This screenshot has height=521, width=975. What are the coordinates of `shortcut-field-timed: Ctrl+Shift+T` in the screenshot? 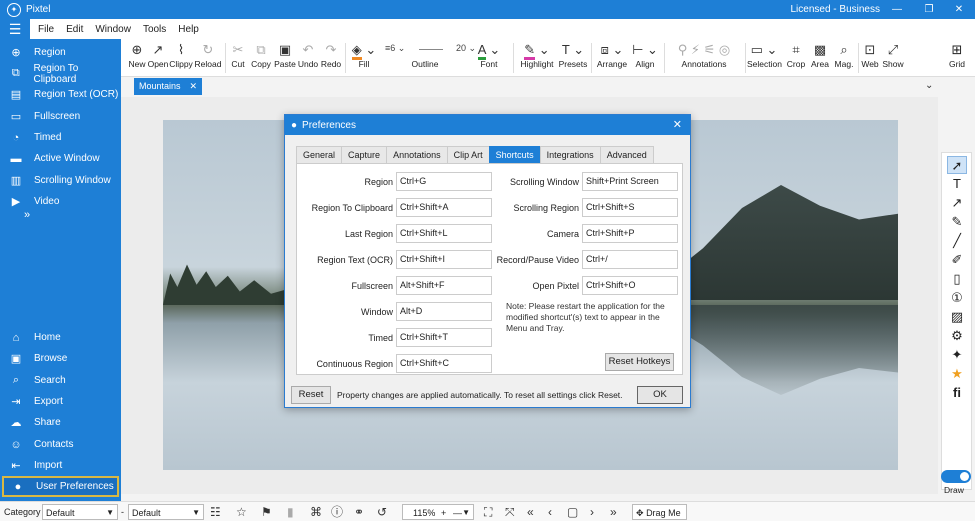 It's located at (444, 337).